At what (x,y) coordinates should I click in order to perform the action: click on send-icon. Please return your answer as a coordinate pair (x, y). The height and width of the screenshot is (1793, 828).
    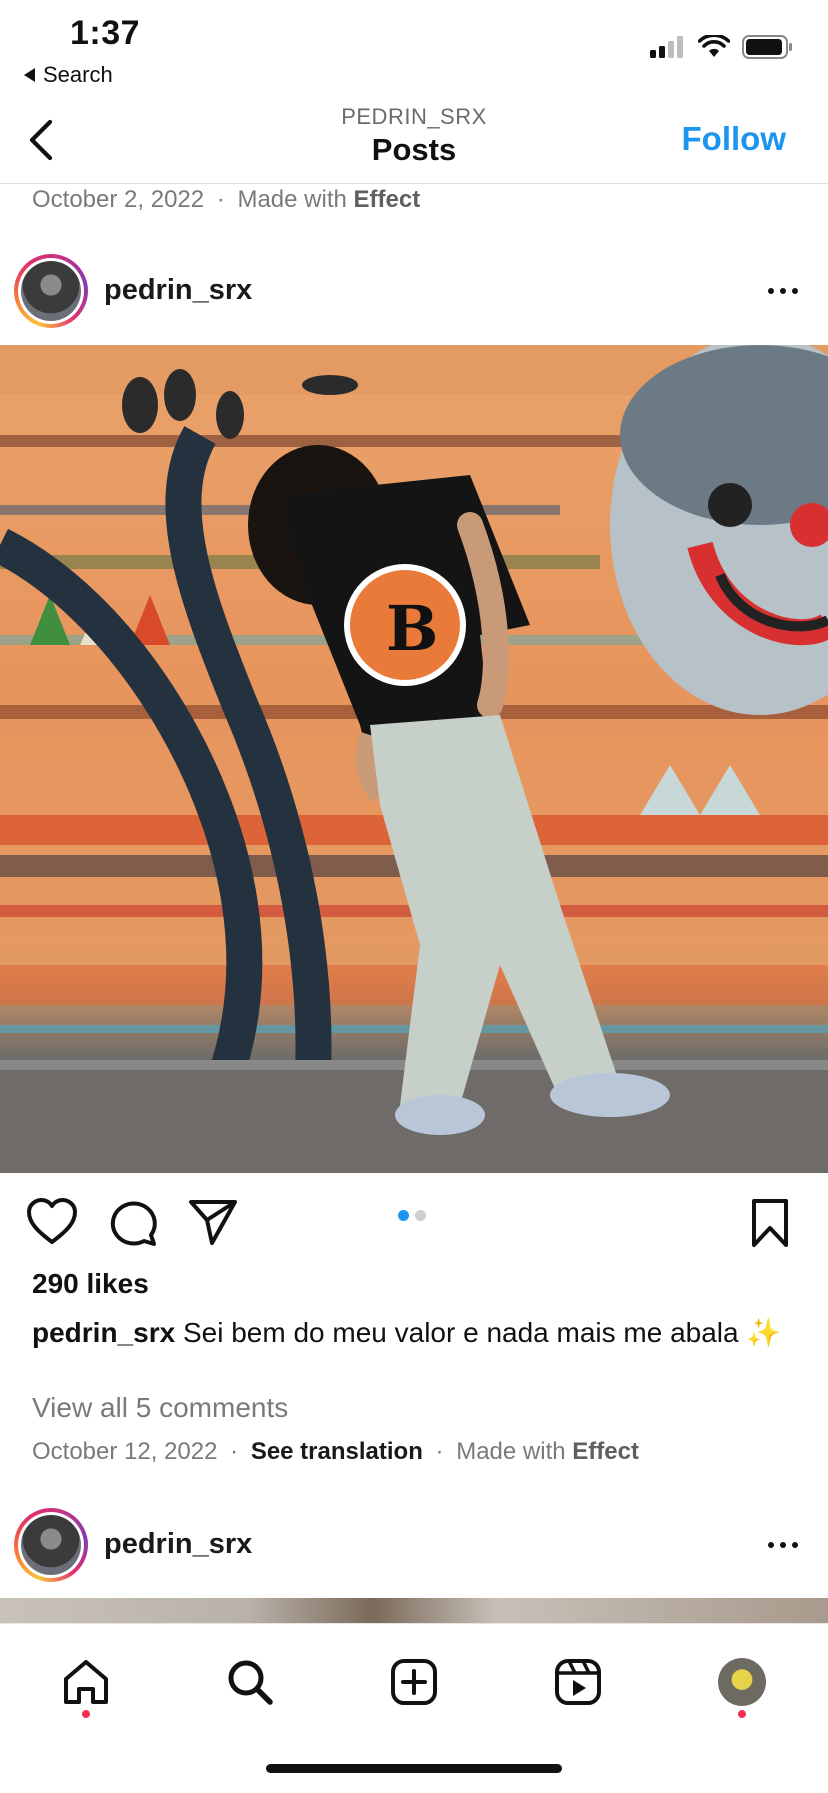
    Looking at the image, I should click on (213, 1222).